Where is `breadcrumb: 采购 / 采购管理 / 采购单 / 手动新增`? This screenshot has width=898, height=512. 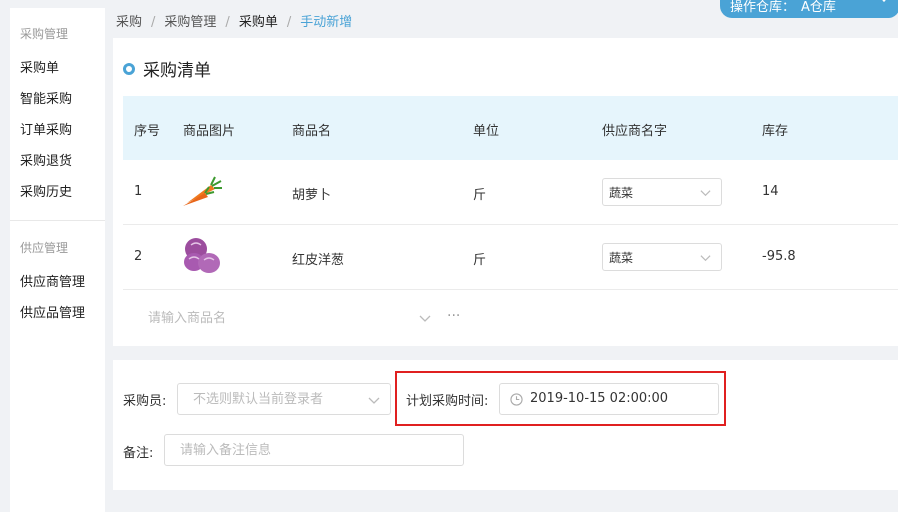 breadcrumb: 采购 / 采购管理 / 采购单 / 手动新增 is located at coordinates (234, 20).